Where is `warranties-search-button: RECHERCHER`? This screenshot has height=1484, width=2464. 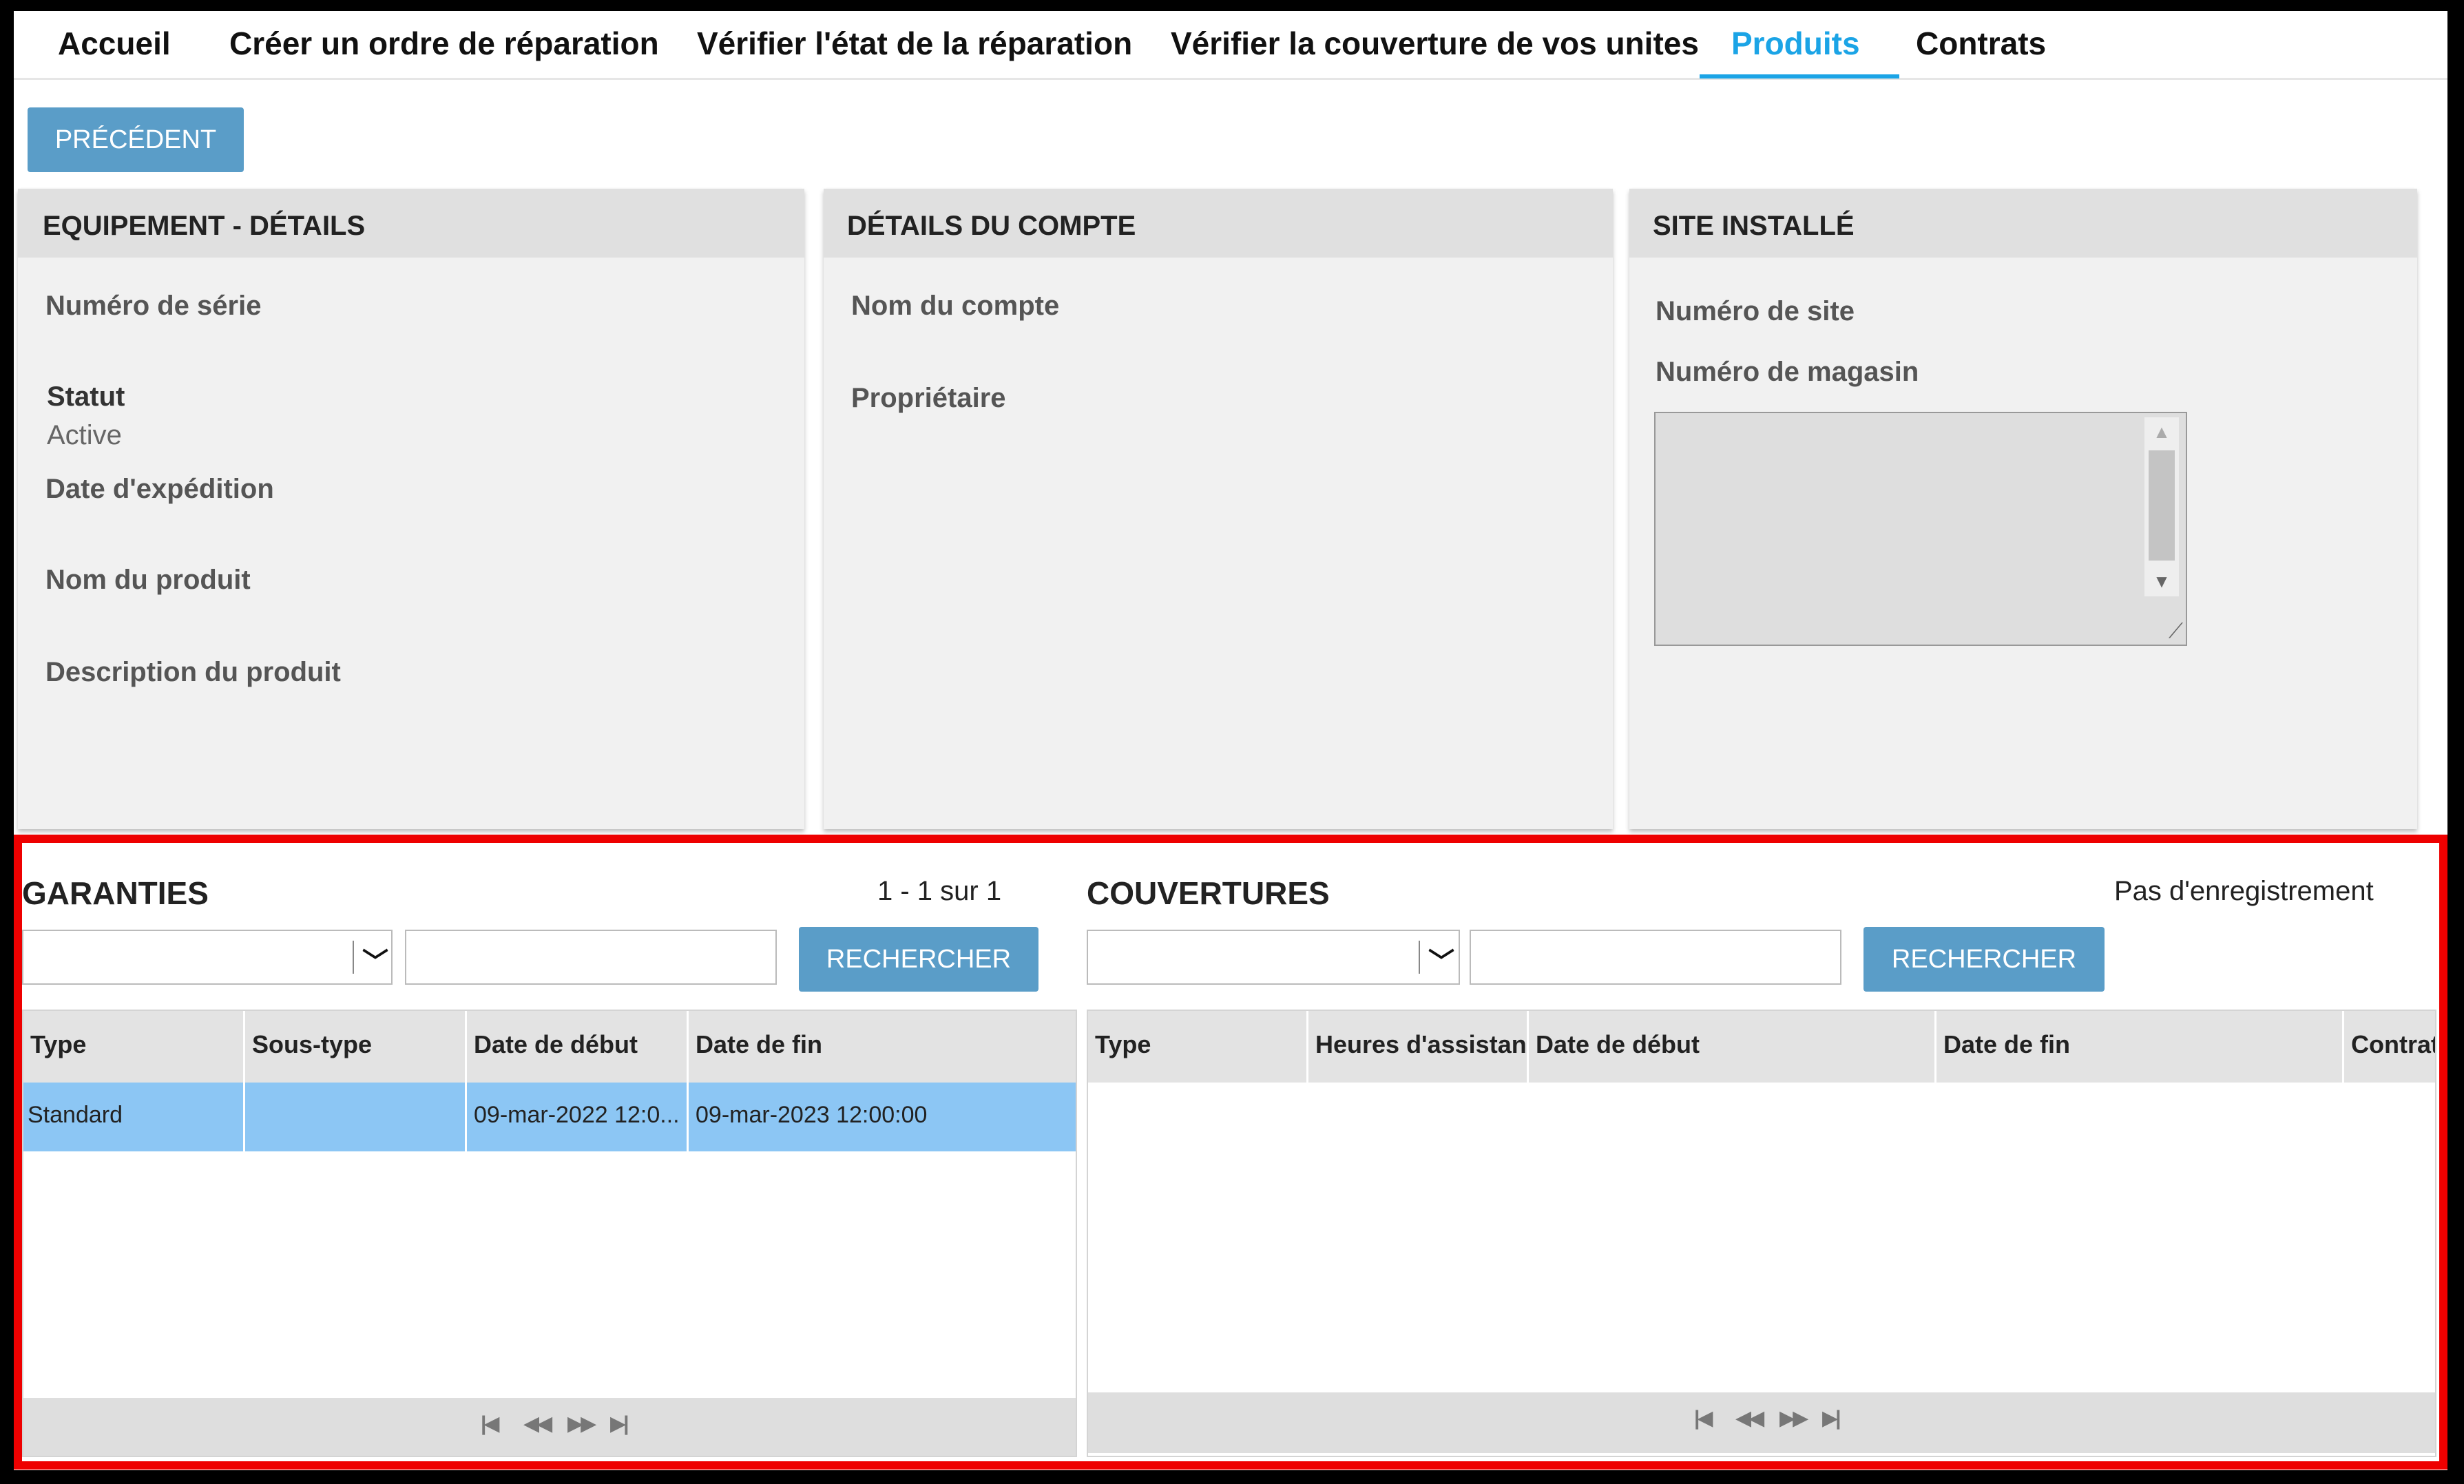 warranties-search-button: RECHERCHER is located at coordinates (918, 960).